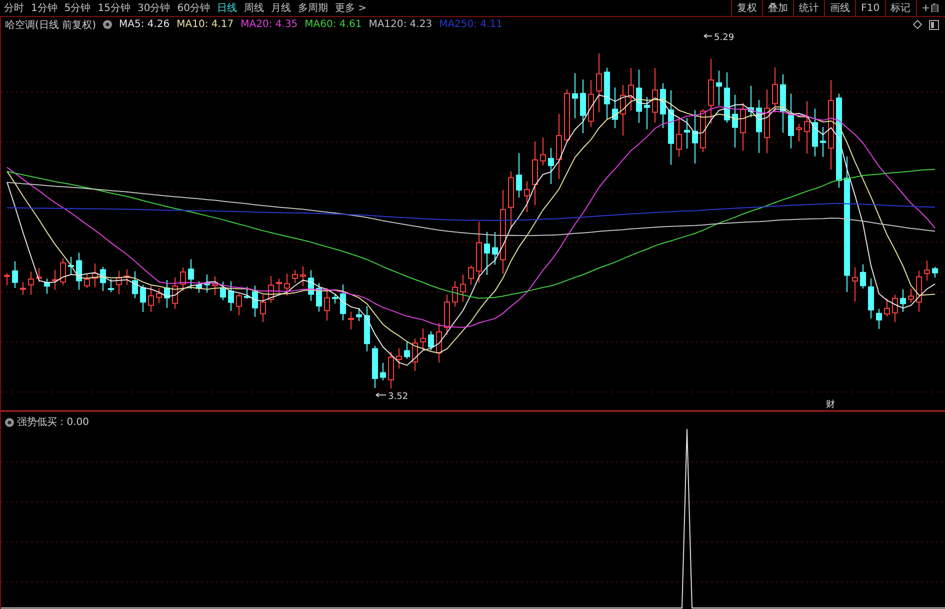  Describe the element at coordinates (53, 422) in the screenshot. I see `indicator-label: 强势低买 : 0.00` at that location.